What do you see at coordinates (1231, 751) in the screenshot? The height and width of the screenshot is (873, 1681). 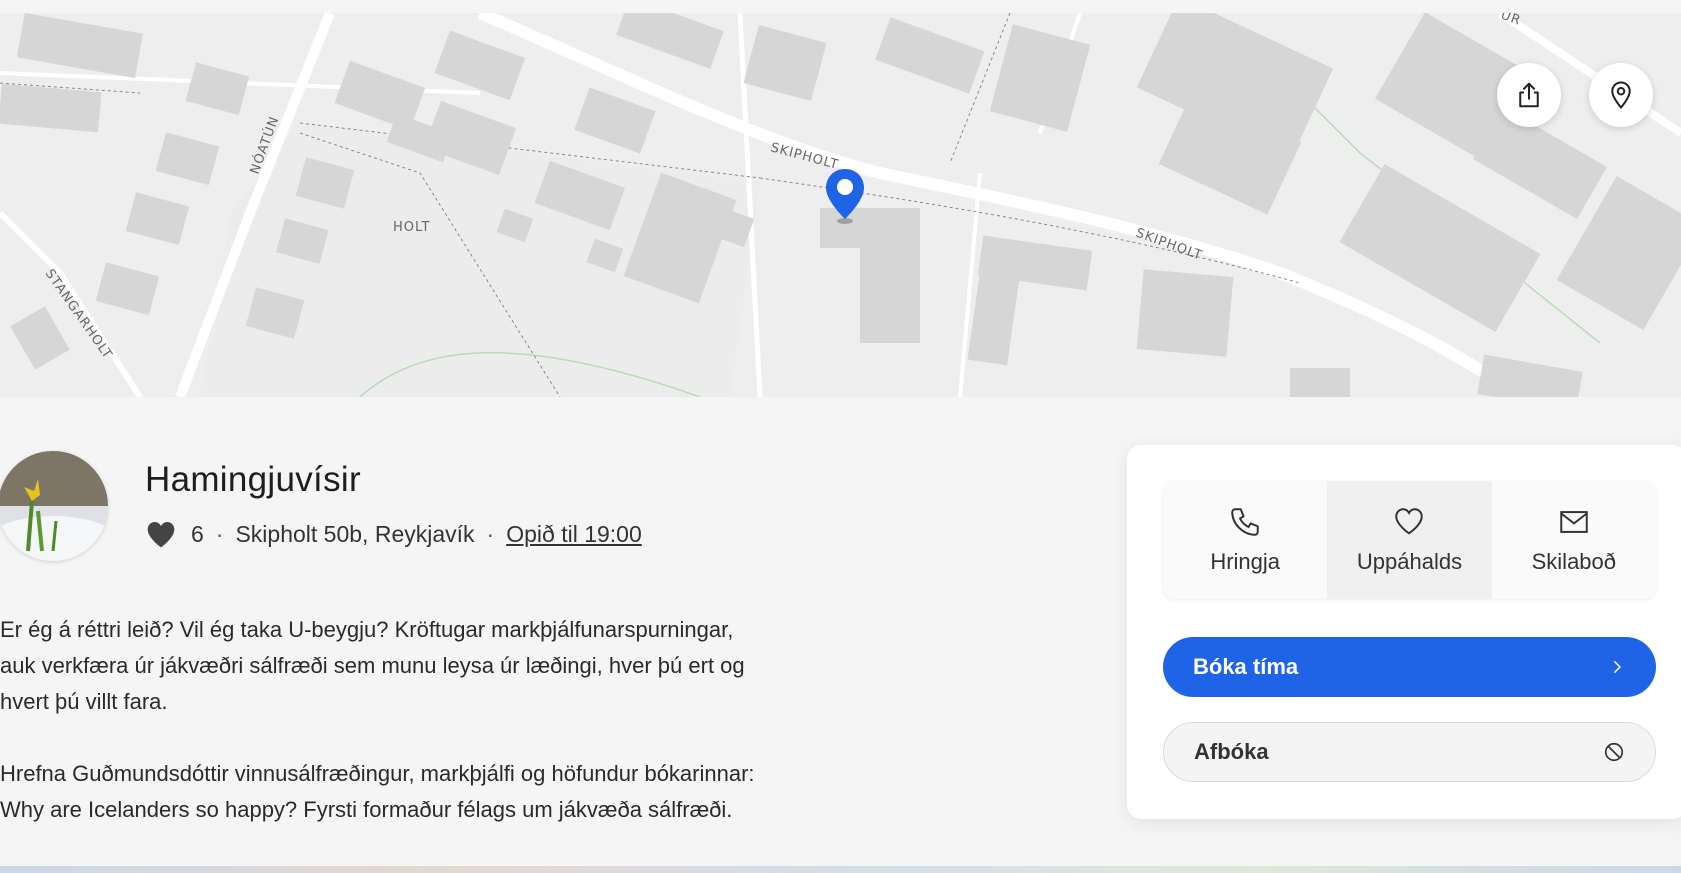 I see `cancel-booking-label: Afbóka` at bounding box center [1231, 751].